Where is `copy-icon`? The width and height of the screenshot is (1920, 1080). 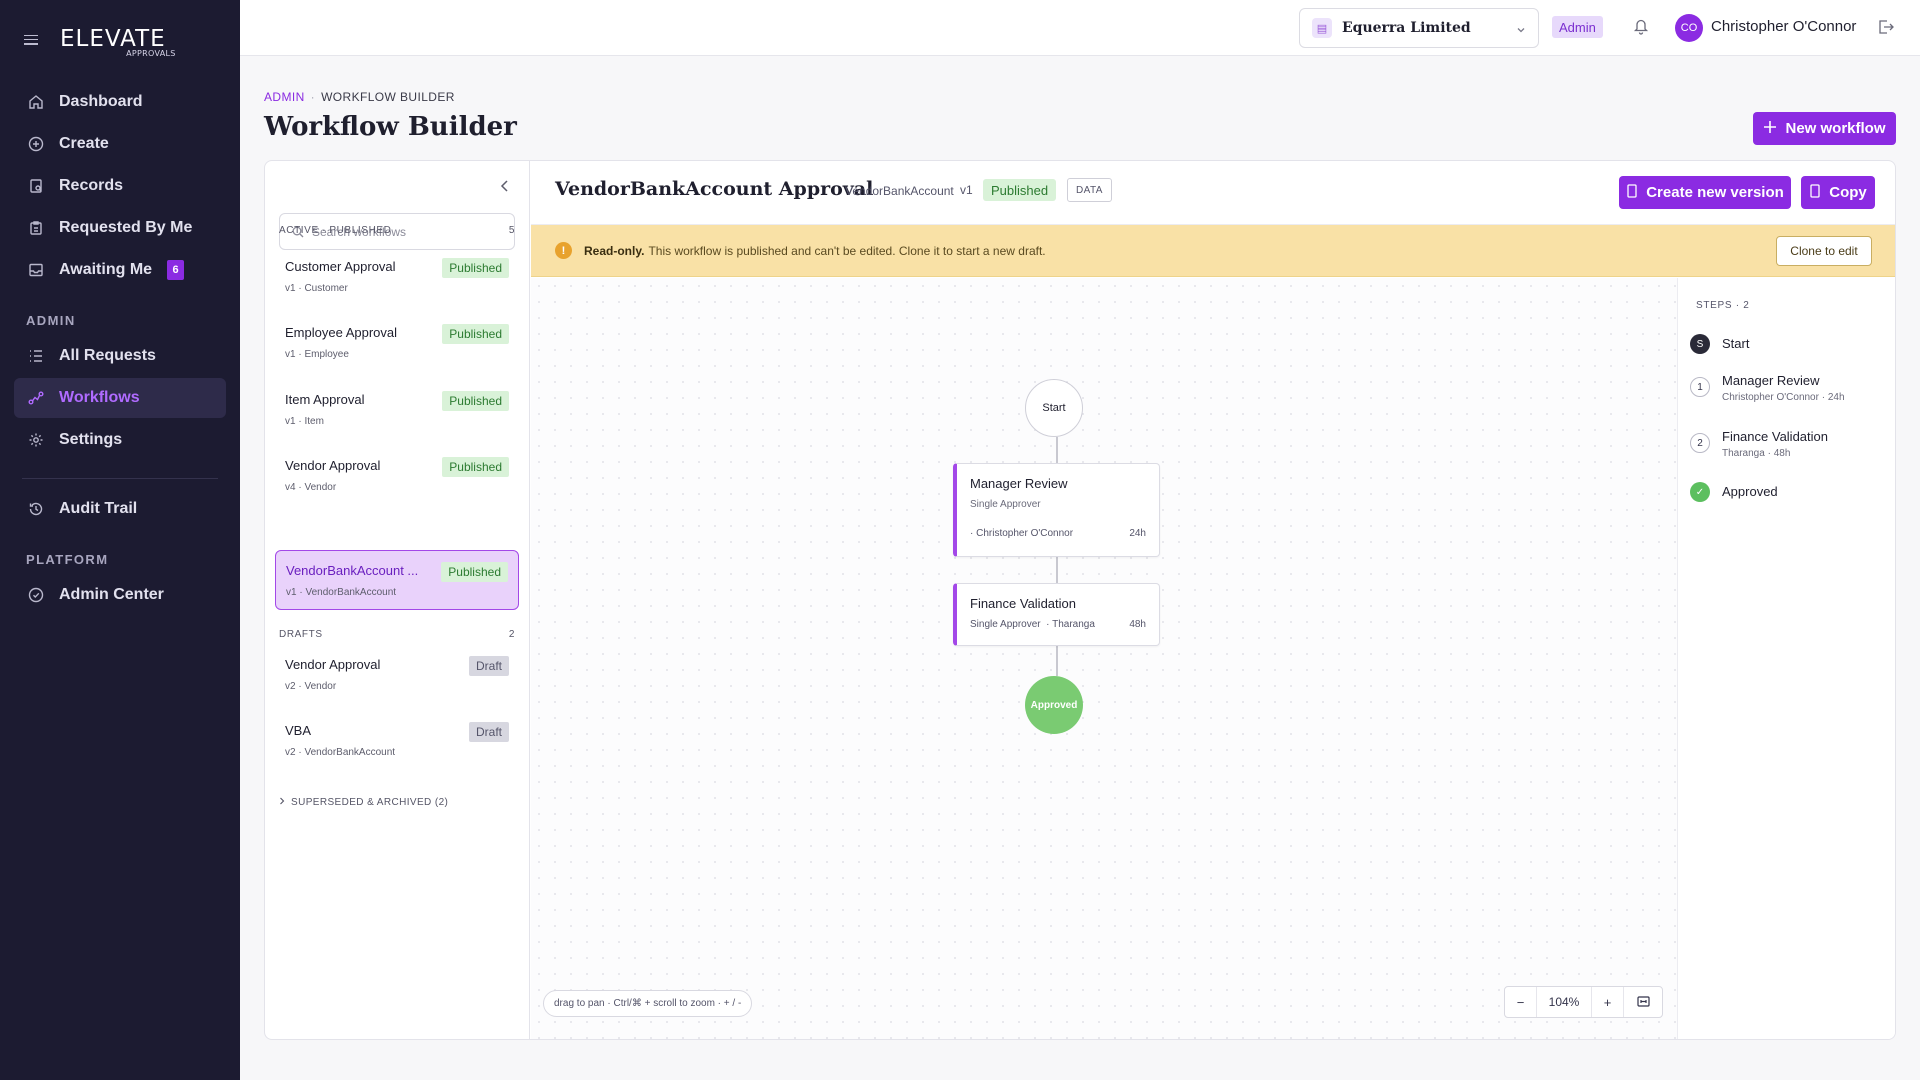 copy-icon is located at coordinates (1815, 192).